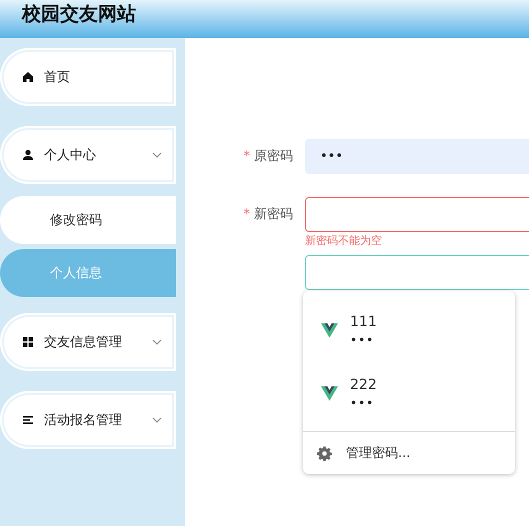 This screenshot has height=526, width=529. What do you see at coordinates (363, 322) in the screenshot?
I see `username-text: 111` at bounding box center [363, 322].